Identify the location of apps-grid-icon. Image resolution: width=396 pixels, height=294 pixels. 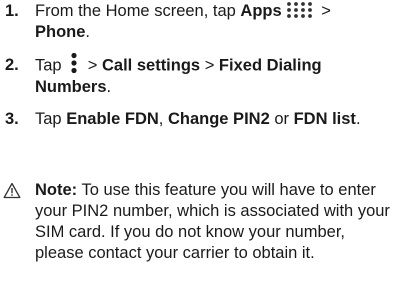
(300, 10).